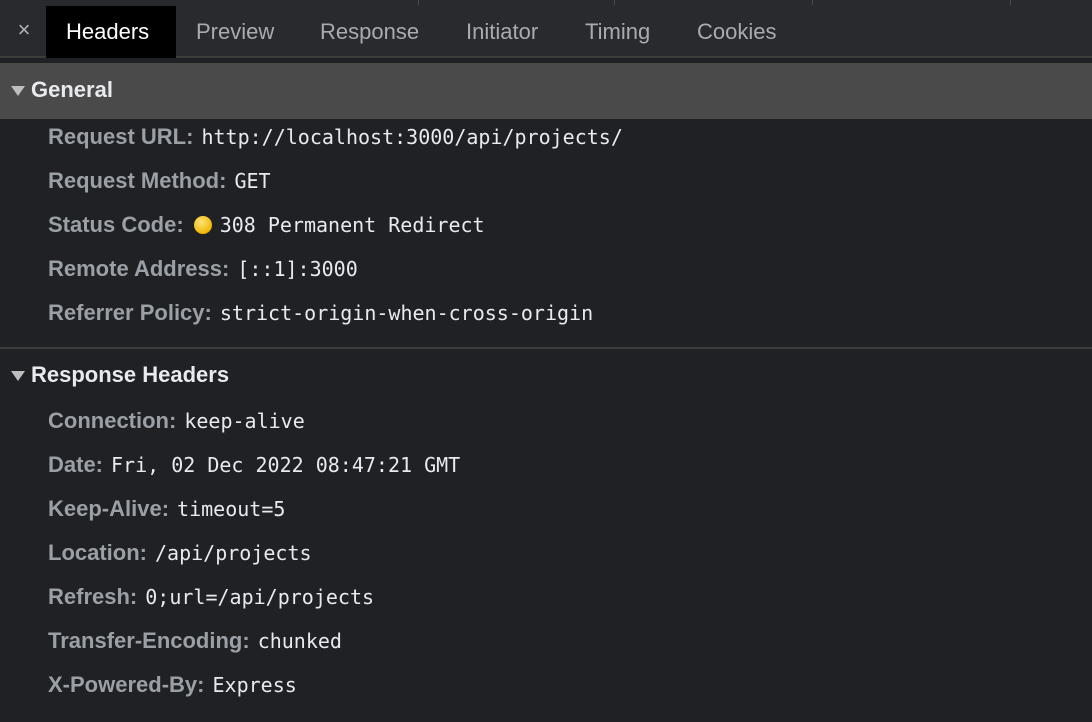 The width and height of the screenshot is (1092, 722). What do you see at coordinates (736, 32) in the screenshot?
I see `tab-cookies: Cookies` at bounding box center [736, 32].